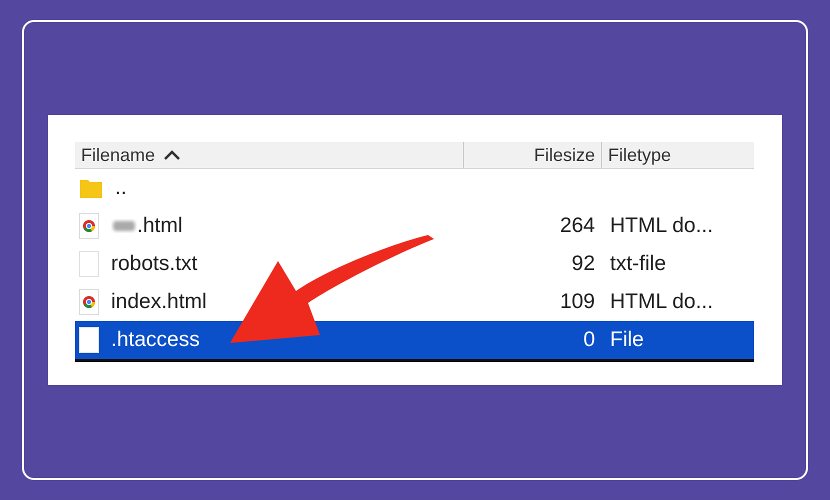 Image resolution: width=830 pixels, height=500 pixels. I want to click on column-header: Filetype, so click(640, 155).